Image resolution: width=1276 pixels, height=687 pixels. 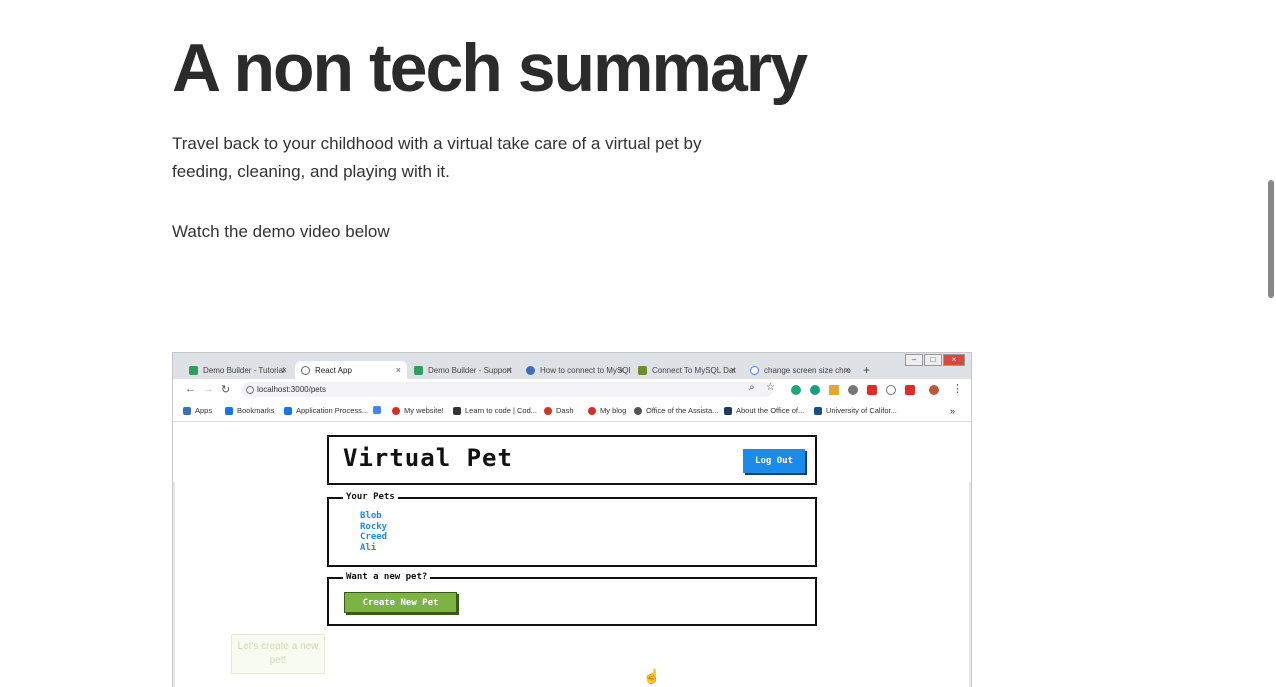 What do you see at coordinates (1271, 239) in the screenshot?
I see `scrollbar-thumb` at bounding box center [1271, 239].